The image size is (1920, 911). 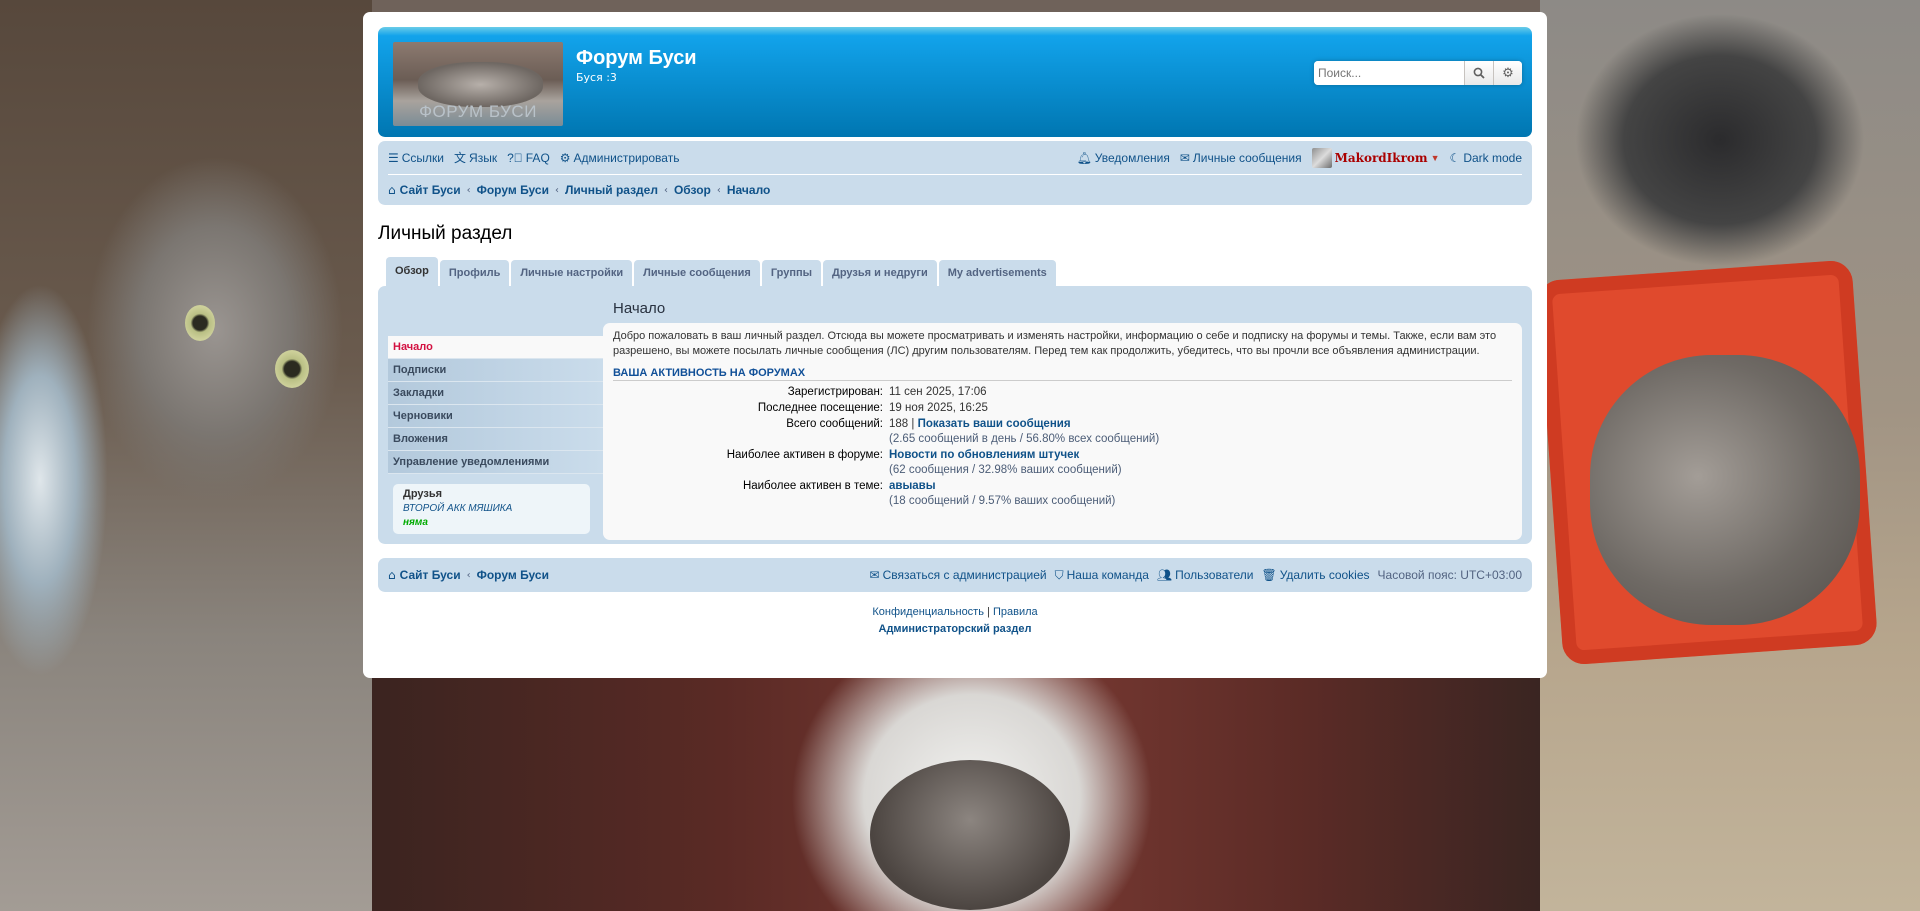 I want to click on background-kitten, so click(x=1725, y=490).